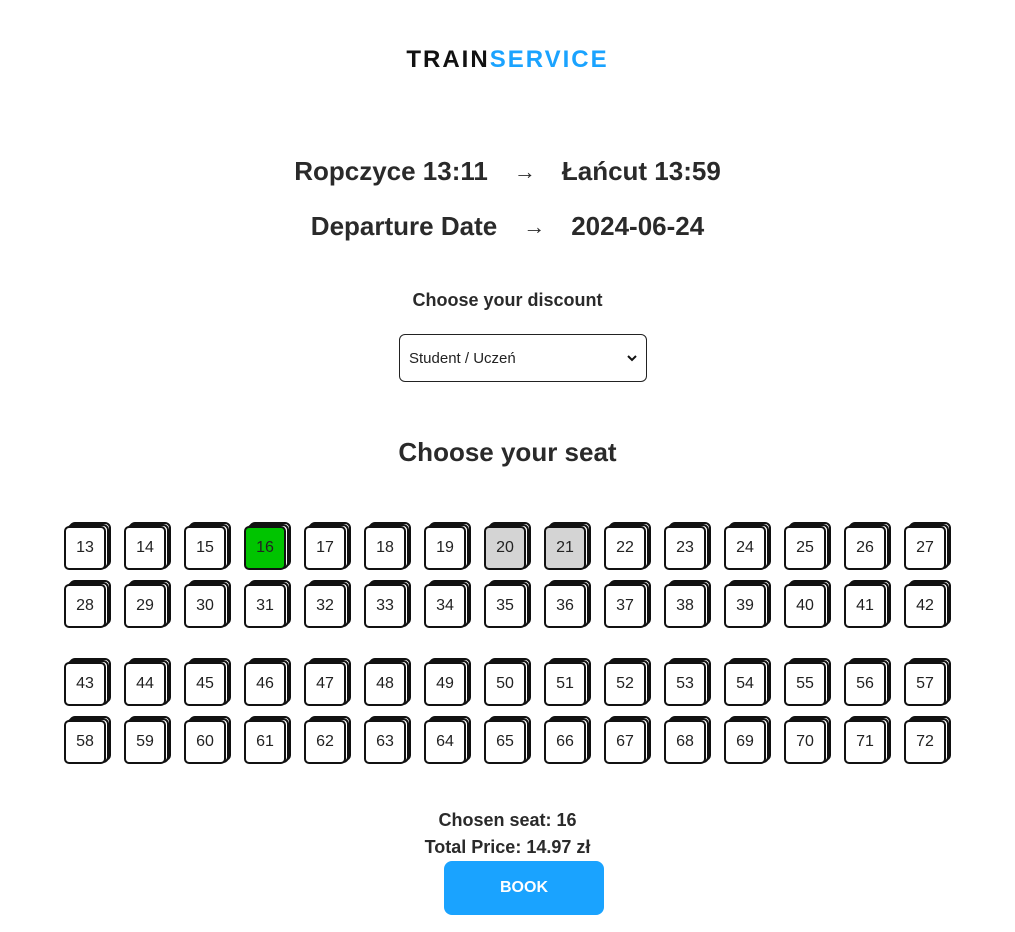 The height and width of the screenshot is (932, 1015). Describe the element at coordinates (745, 742) in the screenshot. I see `seat-number: 69` at that location.